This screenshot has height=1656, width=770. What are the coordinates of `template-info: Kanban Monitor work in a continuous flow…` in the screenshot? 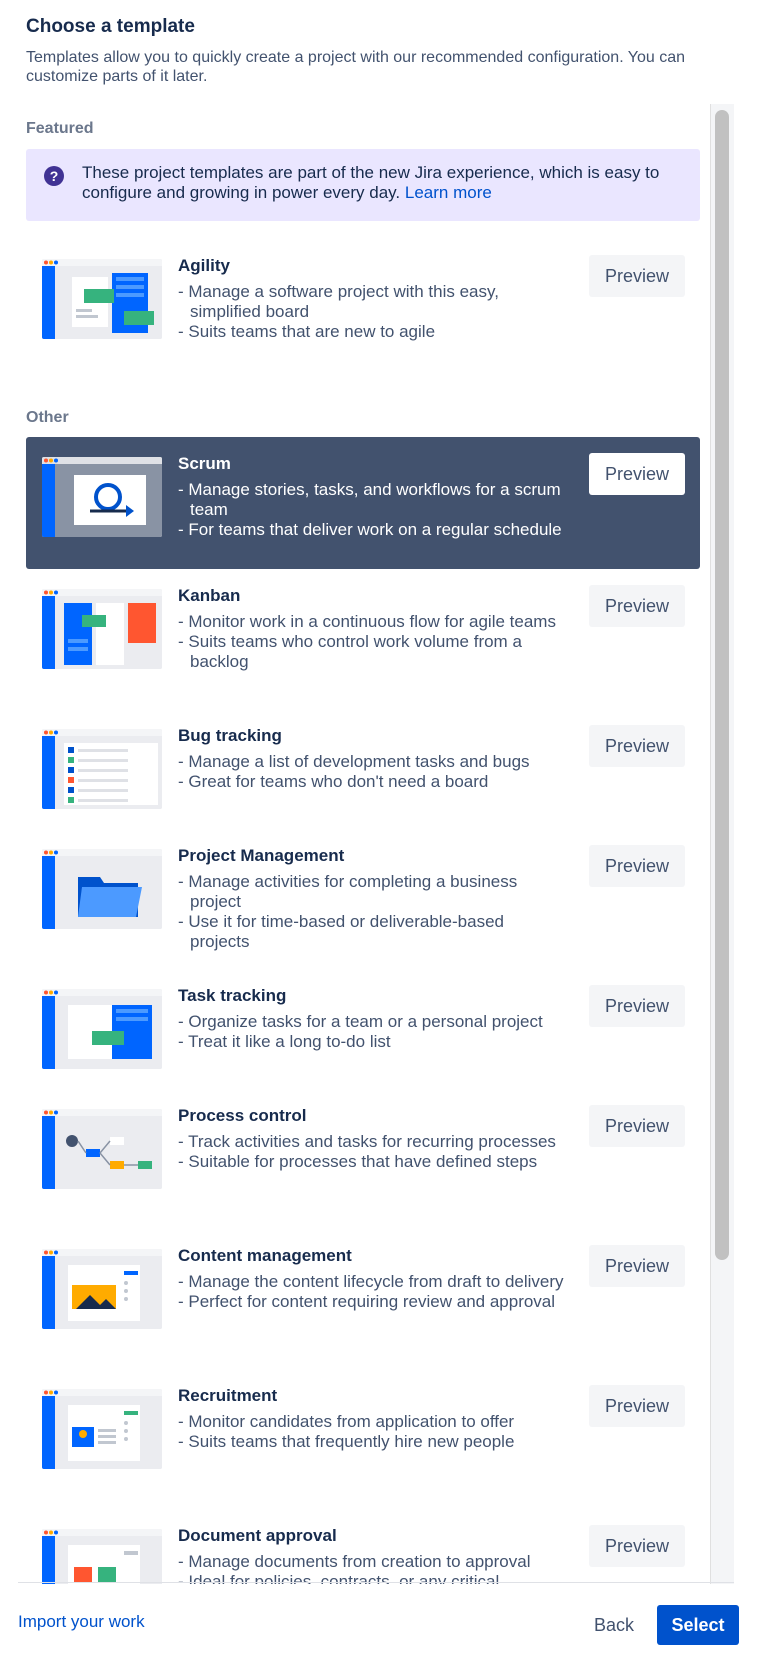 It's located at (373, 628).